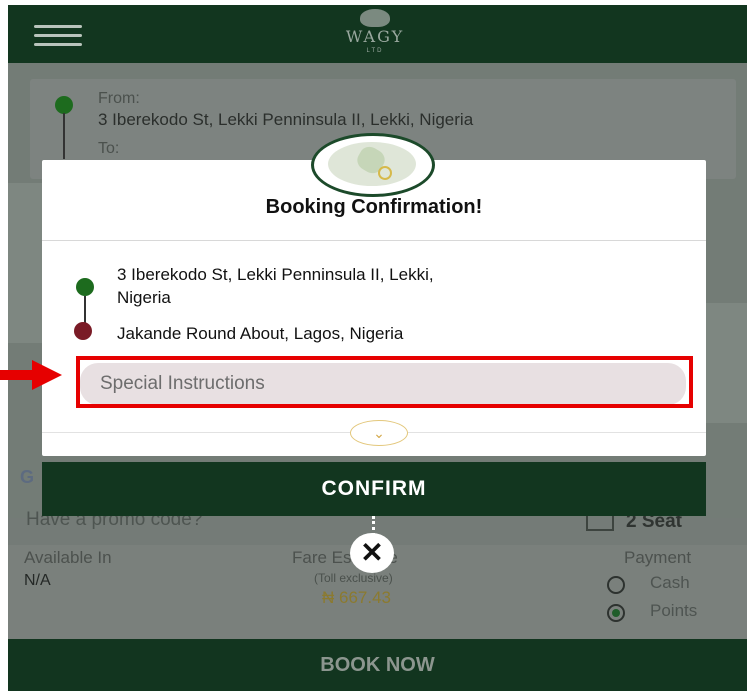 The height and width of the screenshot is (691, 747). Describe the element at coordinates (384, 382) in the screenshot. I see `highlight-box` at that location.